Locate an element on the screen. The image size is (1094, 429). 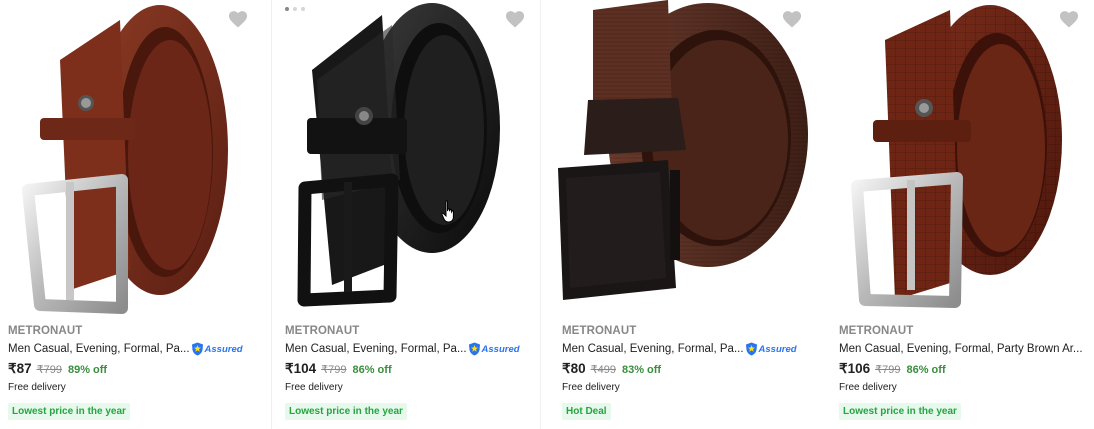
selling-price: ₹104 is located at coordinates (301, 368).